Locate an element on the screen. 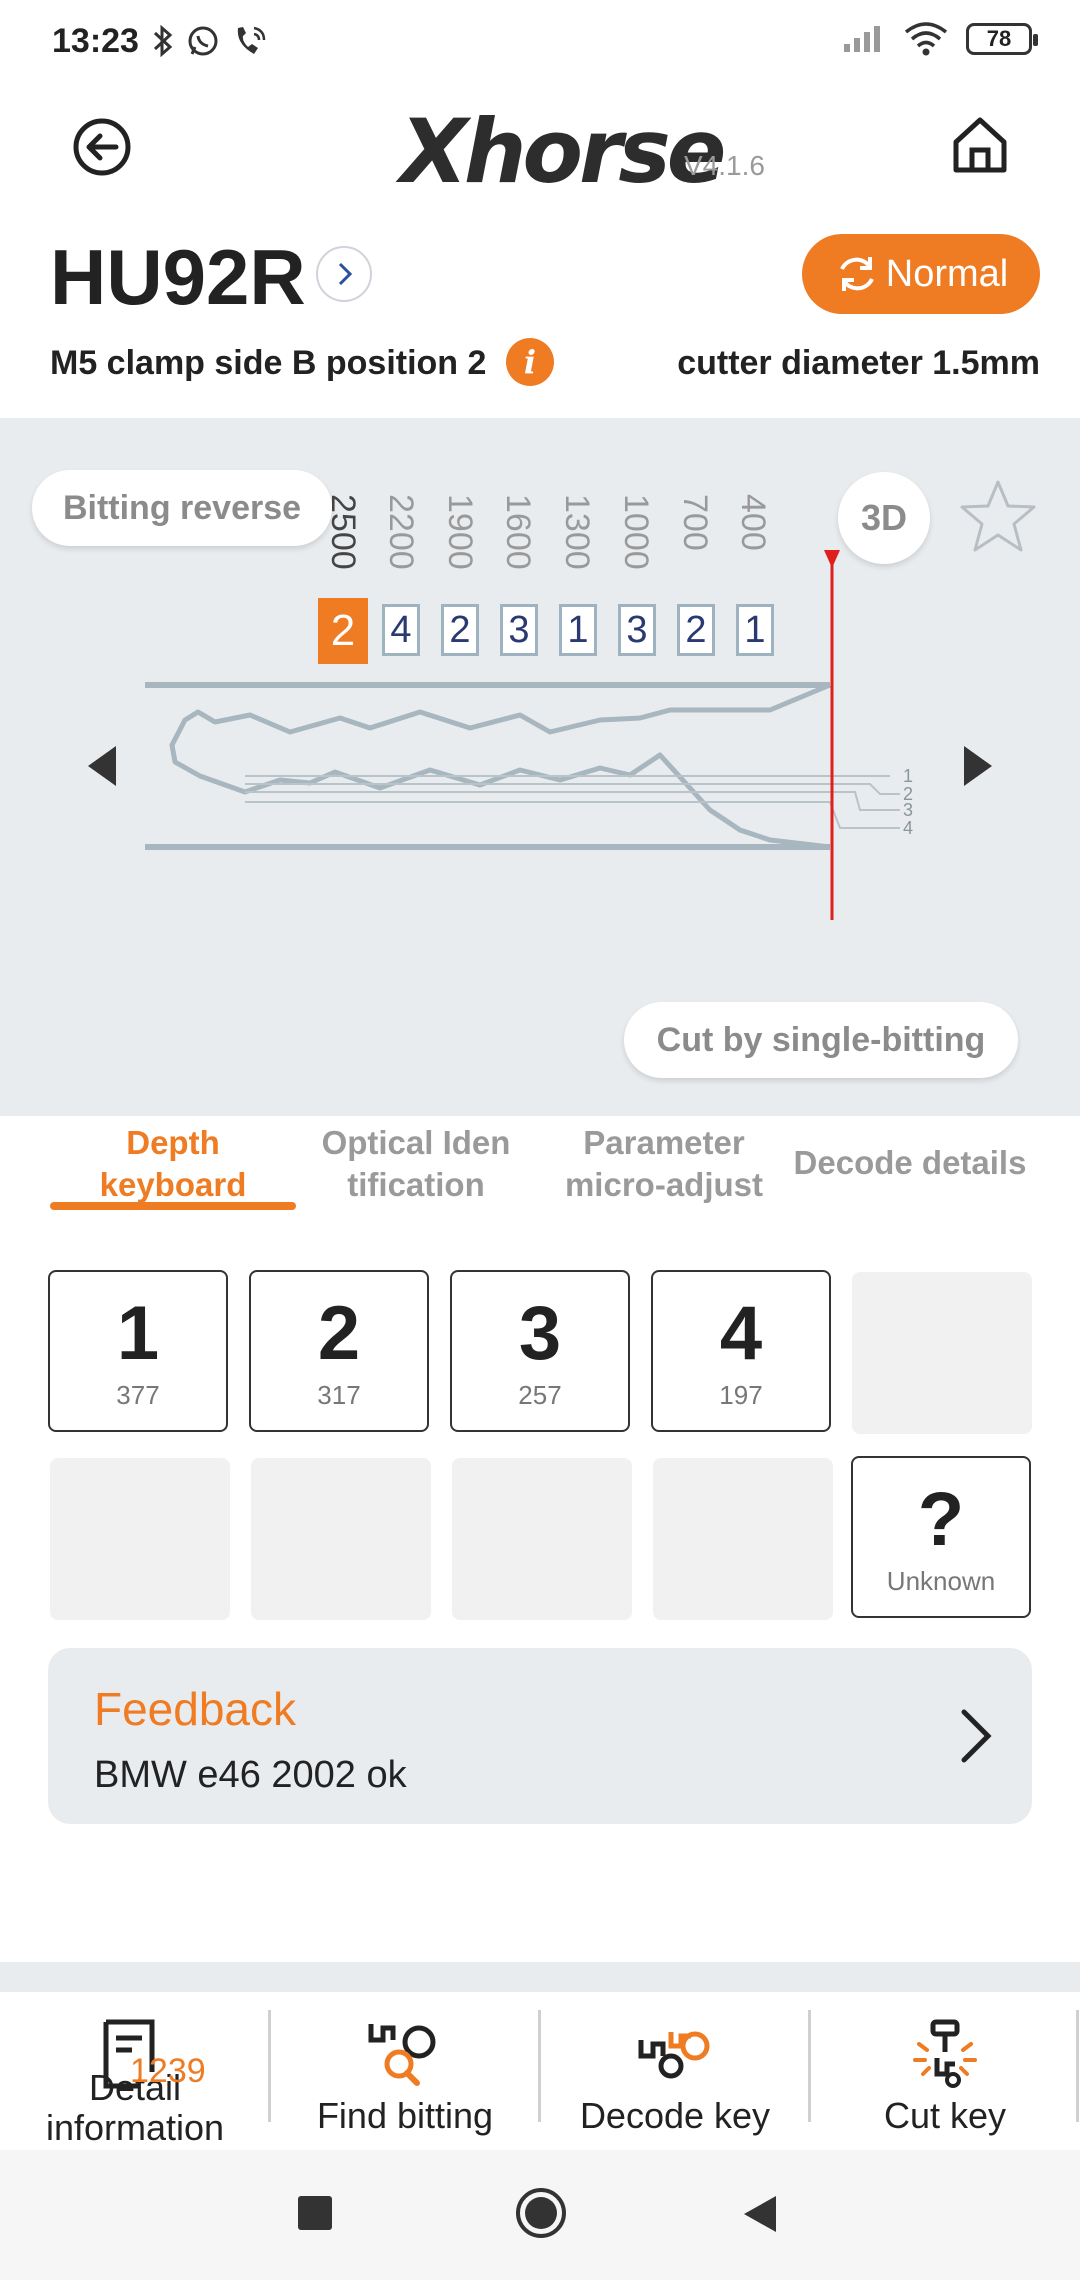  status-icons-right: 78 is located at coordinates (940, 39).